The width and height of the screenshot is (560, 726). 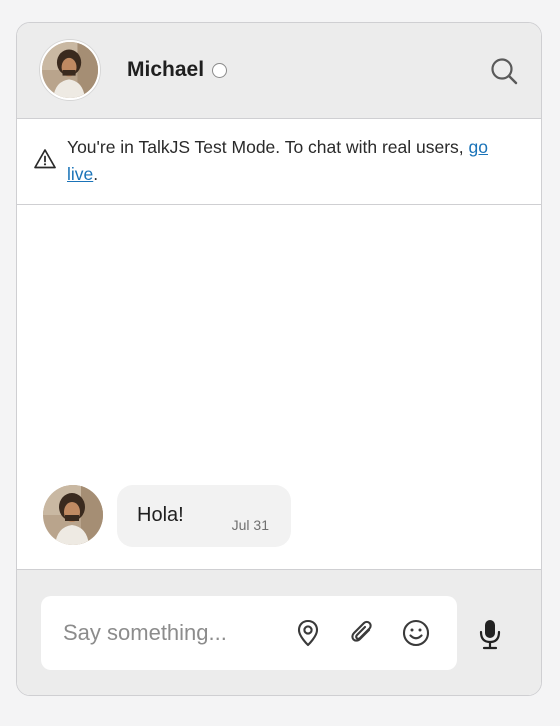 I want to click on location-button, so click(x=308, y=633).